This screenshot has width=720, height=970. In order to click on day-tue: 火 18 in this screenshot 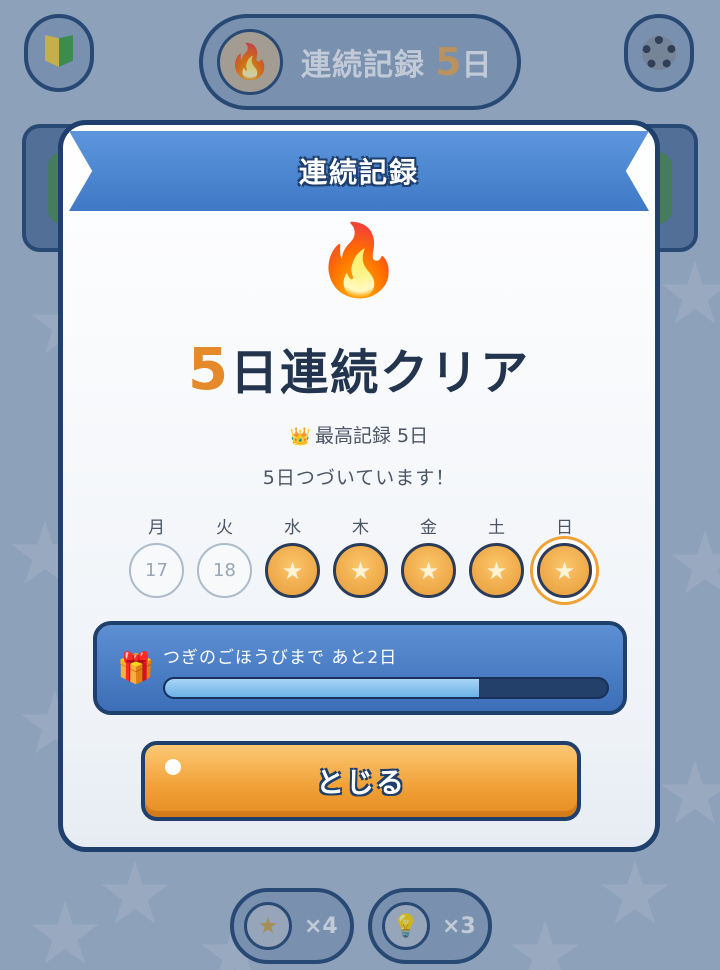, I will do `click(224, 555)`.